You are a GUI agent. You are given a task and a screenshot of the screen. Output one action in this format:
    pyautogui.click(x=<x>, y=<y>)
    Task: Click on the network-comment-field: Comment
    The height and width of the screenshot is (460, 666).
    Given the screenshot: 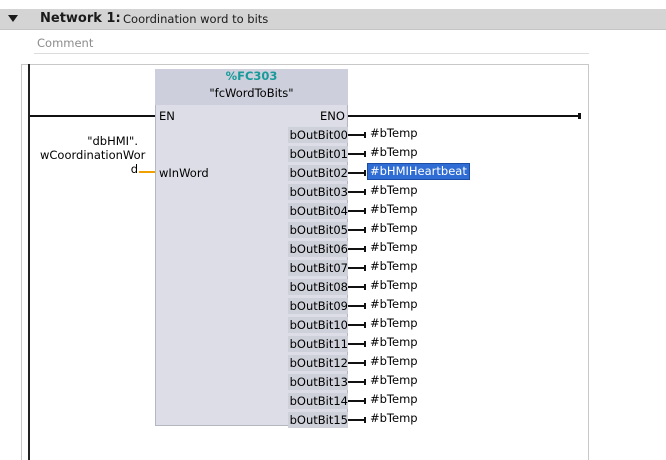 What is the action you would take?
    pyautogui.click(x=311, y=44)
    